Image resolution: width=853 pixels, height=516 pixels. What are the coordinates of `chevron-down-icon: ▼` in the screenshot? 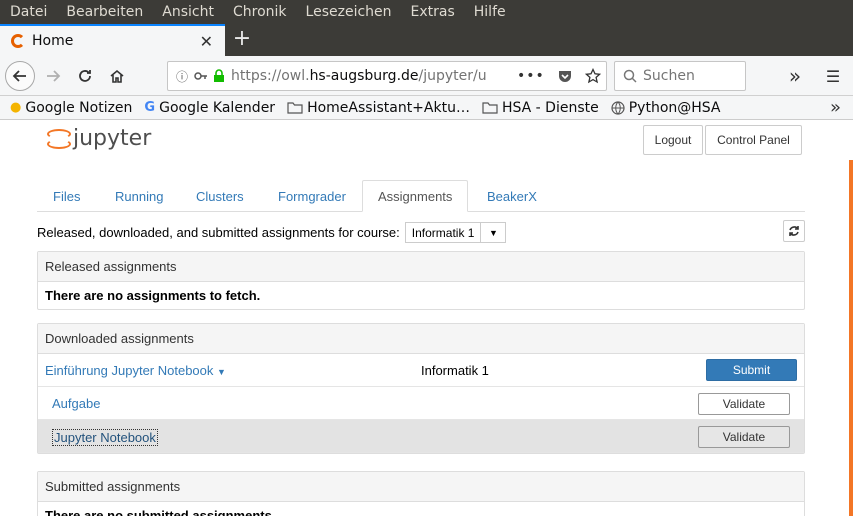 It's located at (493, 232).